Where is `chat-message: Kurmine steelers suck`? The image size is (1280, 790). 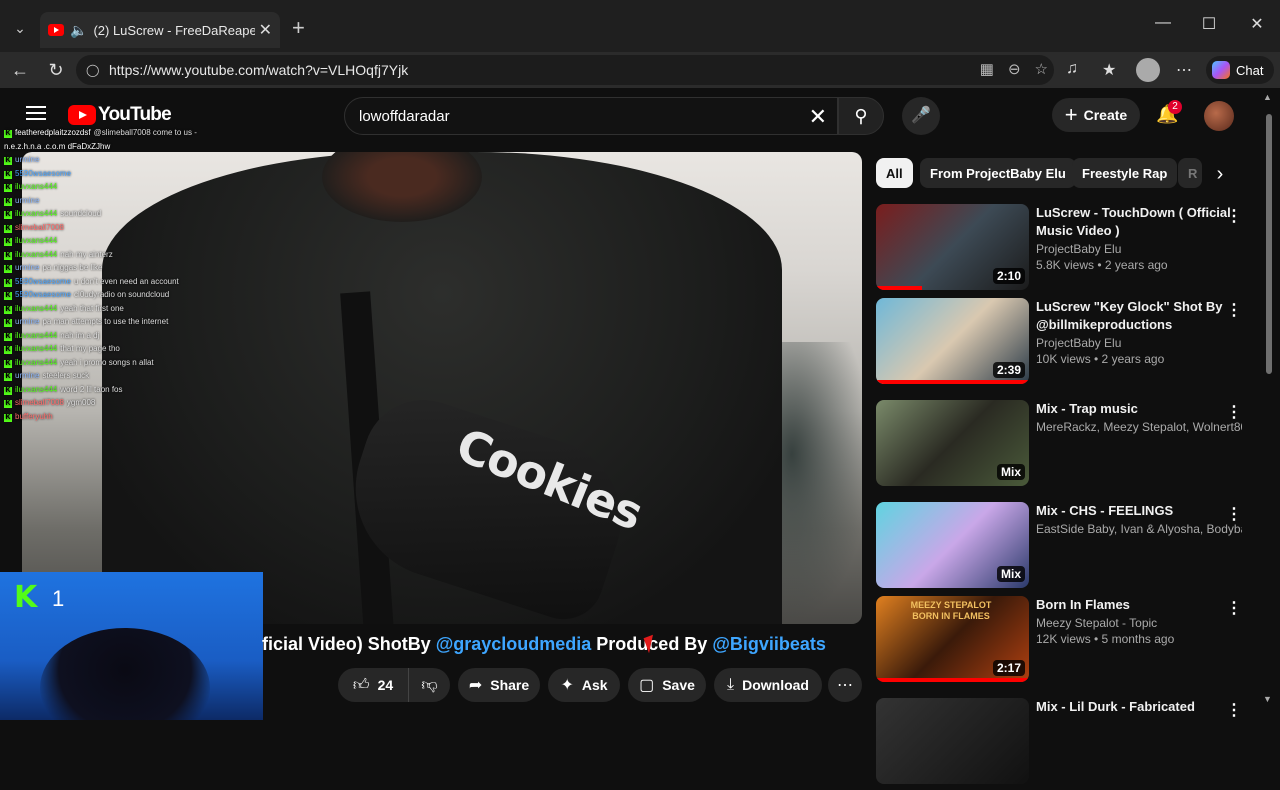 chat-message: Kurmine steelers suck is located at coordinates (104, 376).